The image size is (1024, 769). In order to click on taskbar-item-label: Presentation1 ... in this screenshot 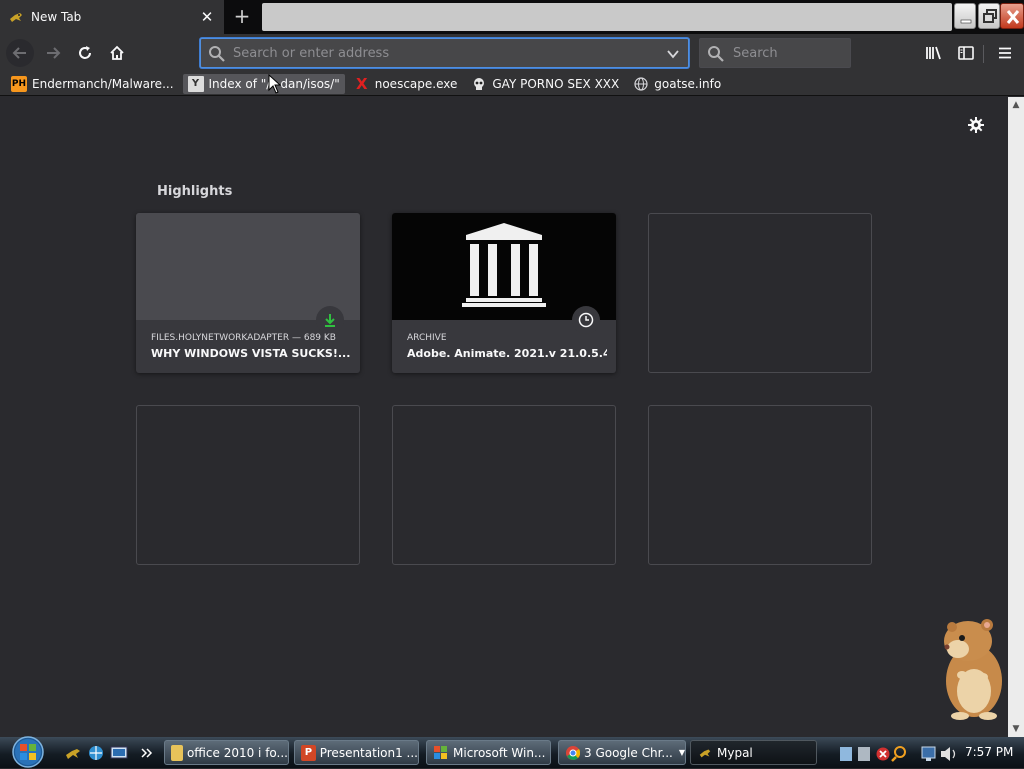, I will do `click(368, 752)`.